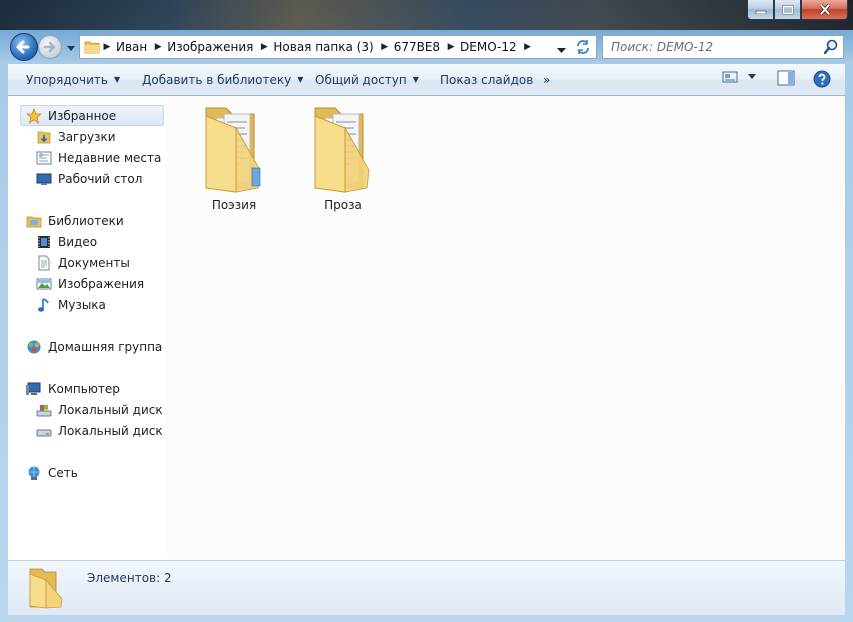 The height and width of the screenshot is (622, 853). I want to click on add-to-library-label: Добавить в библиотеку, so click(217, 79).